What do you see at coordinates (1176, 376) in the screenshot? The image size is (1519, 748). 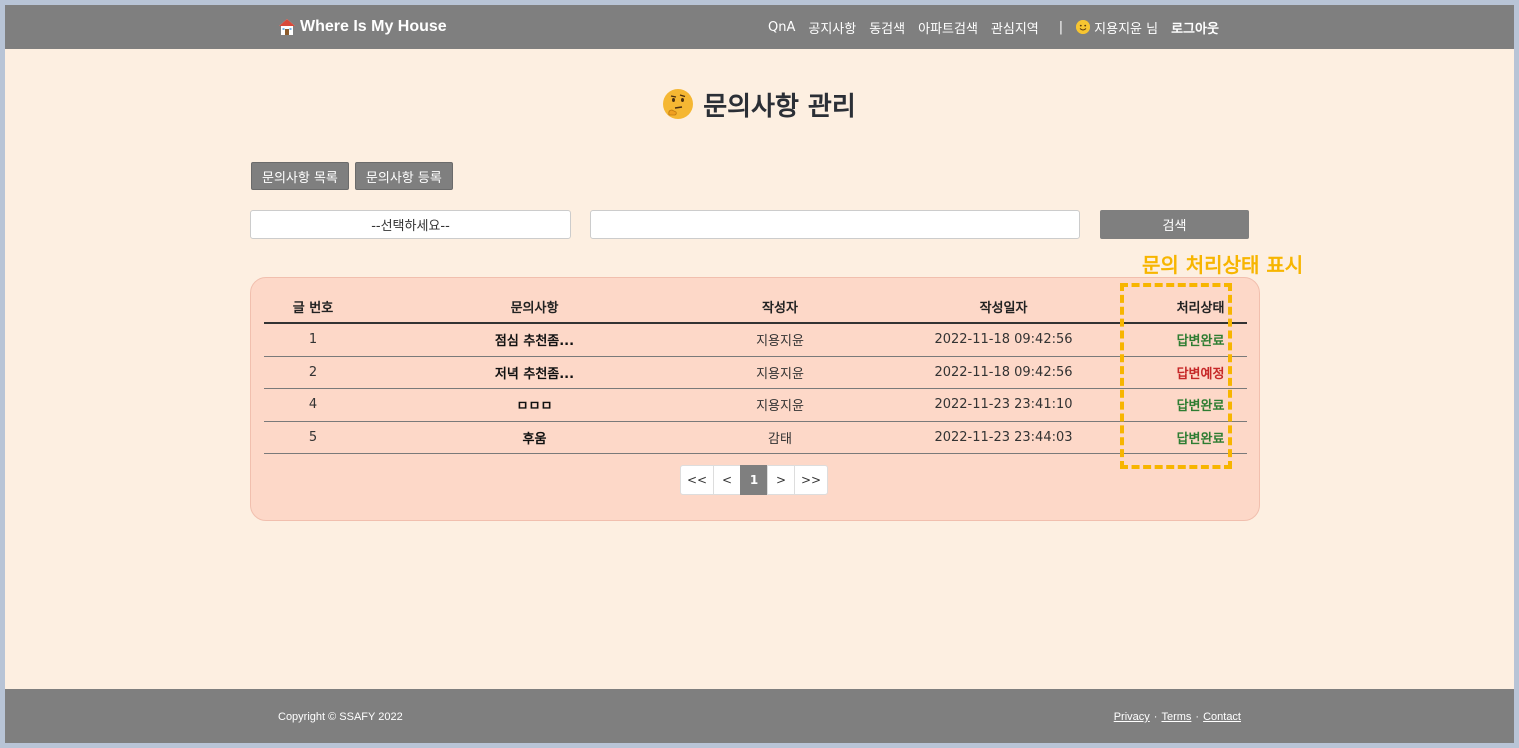 I see `status-highlight-box` at bounding box center [1176, 376].